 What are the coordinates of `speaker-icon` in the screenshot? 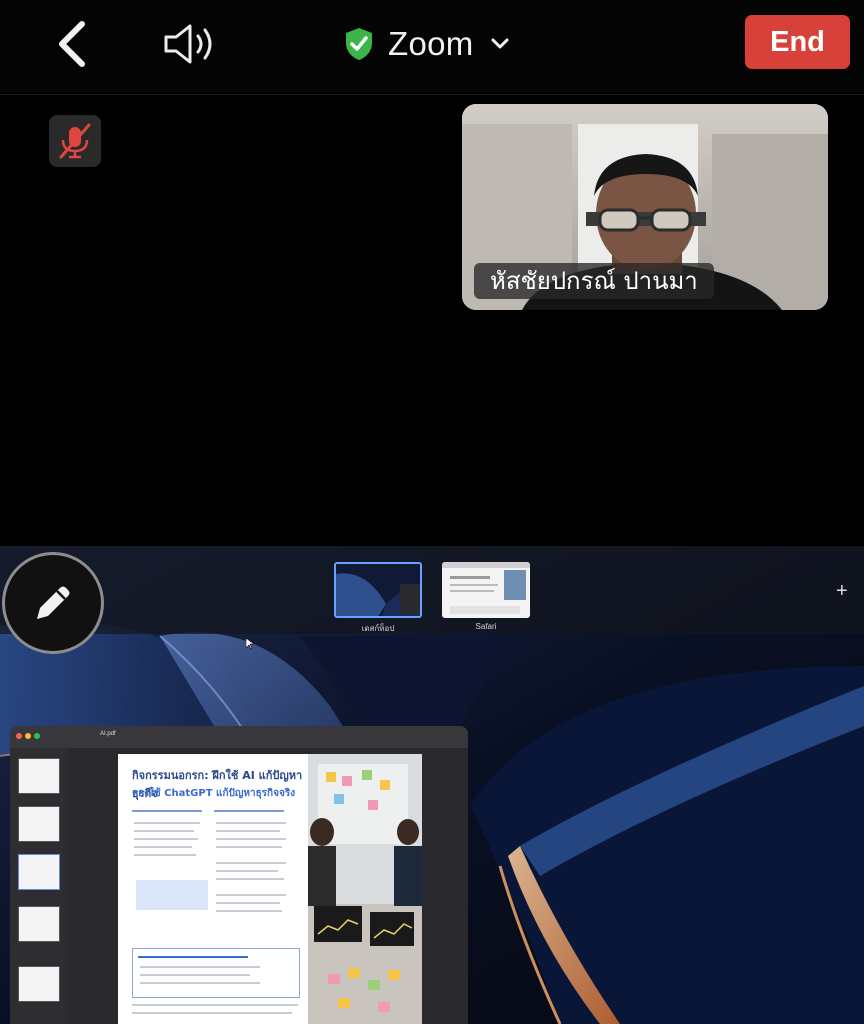 It's located at (190, 44).